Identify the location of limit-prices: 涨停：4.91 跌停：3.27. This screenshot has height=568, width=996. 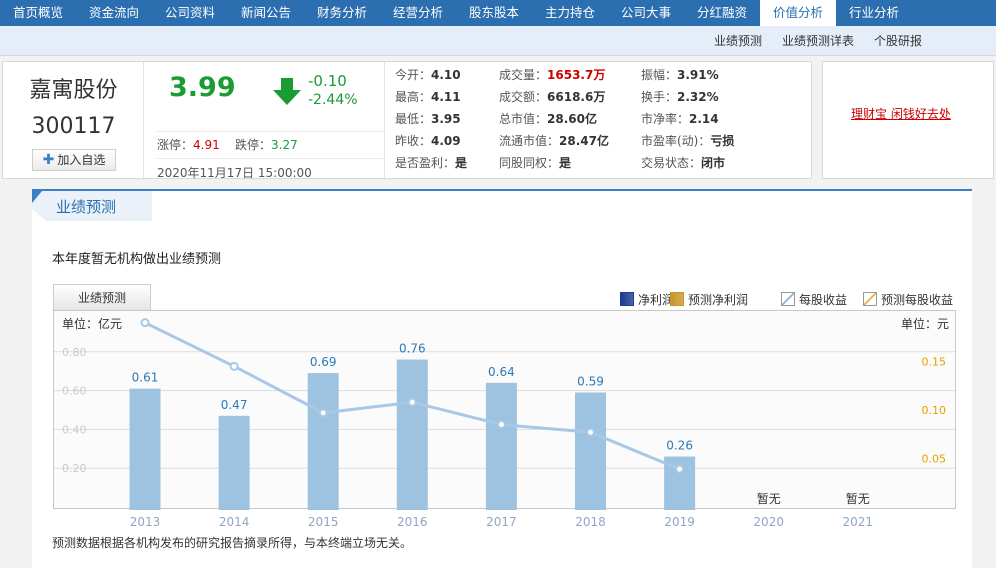
(271, 142).